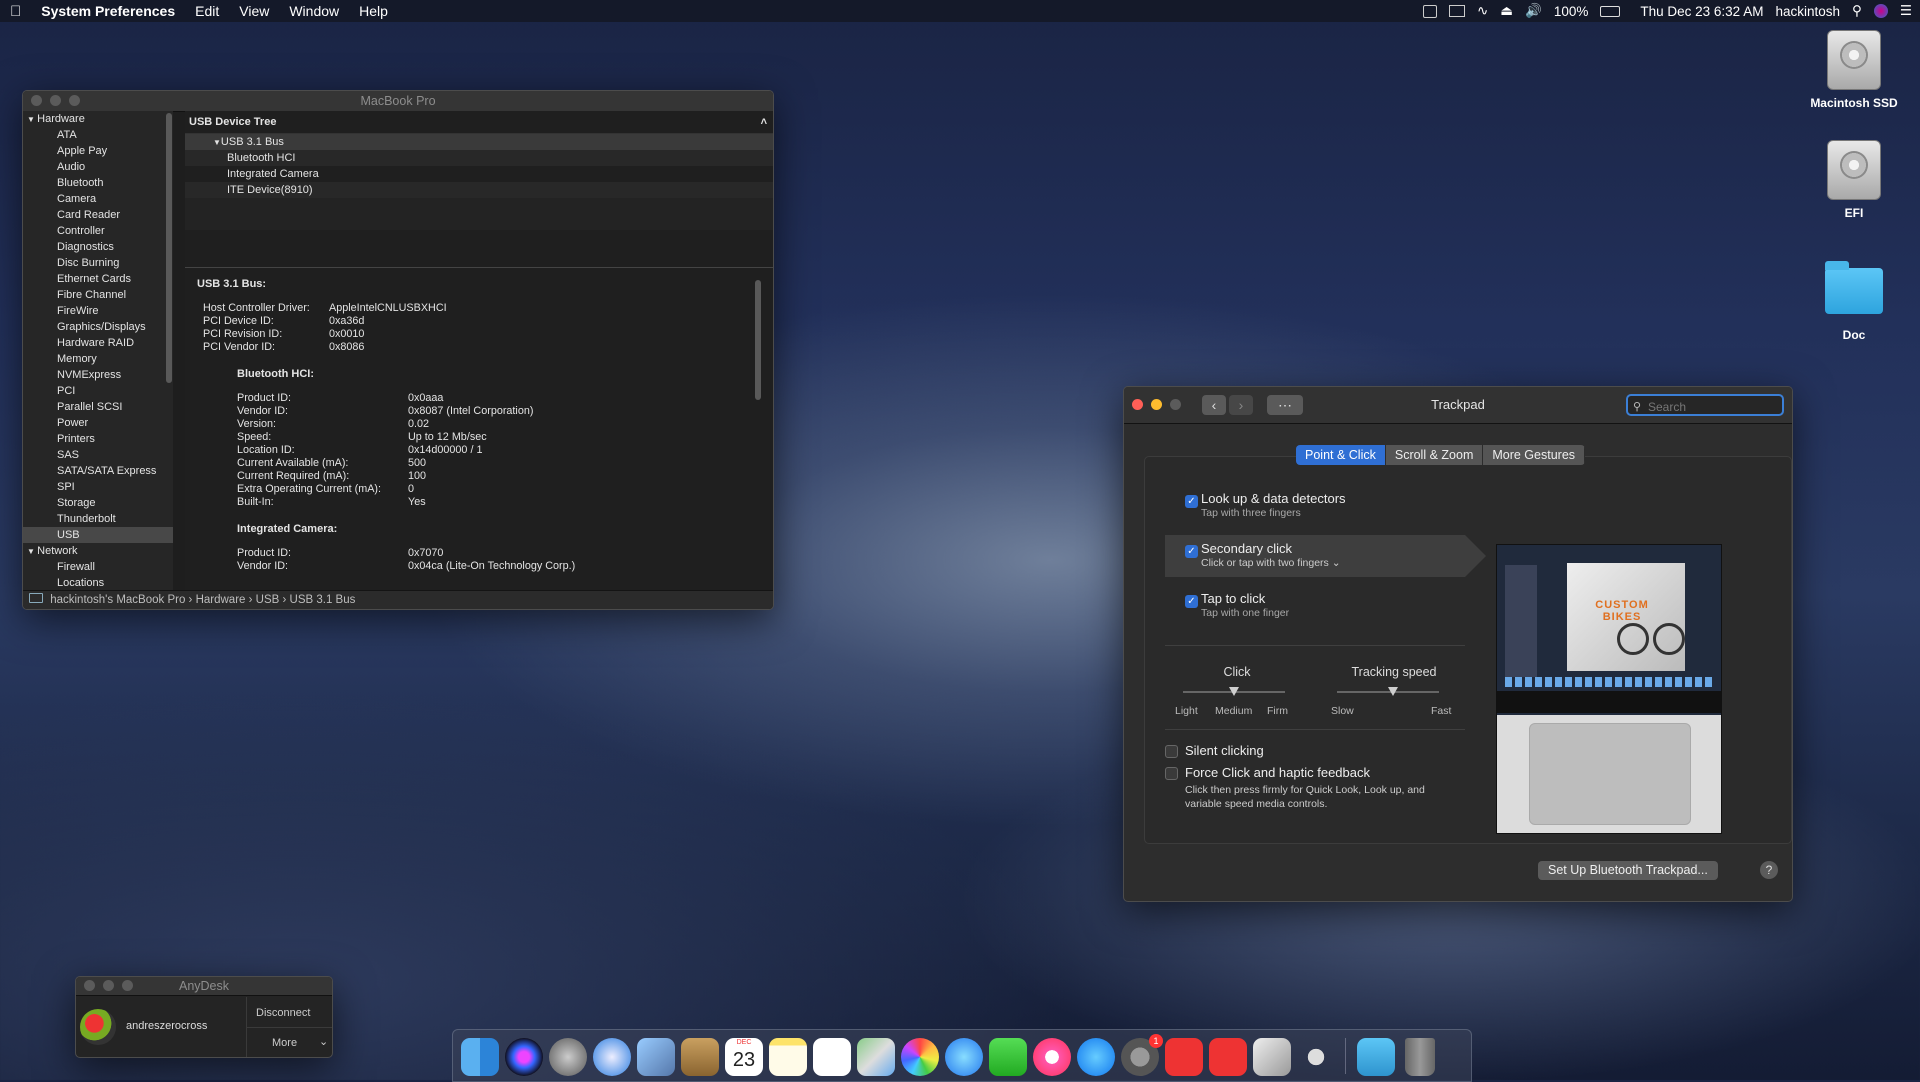 This screenshot has height=1082, width=1920. Describe the element at coordinates (1807, 11) in the screenshot. I see `user-name: hackintosh` at that location.